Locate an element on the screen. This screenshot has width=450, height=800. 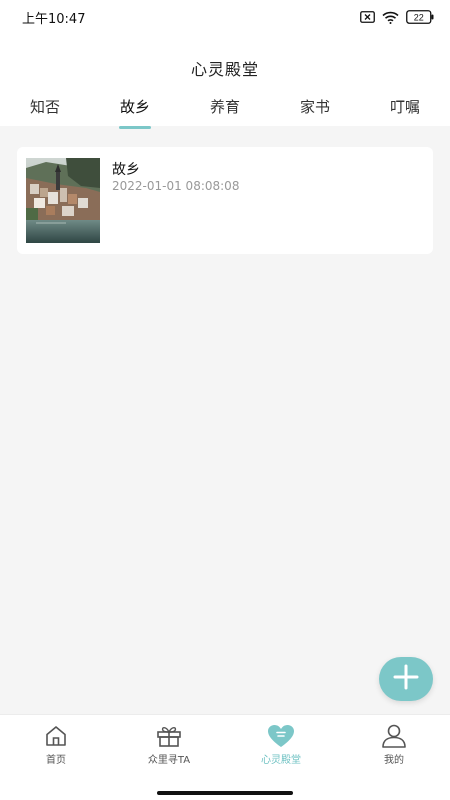
battery-icon: 22 is located at coordinates (420, 17).